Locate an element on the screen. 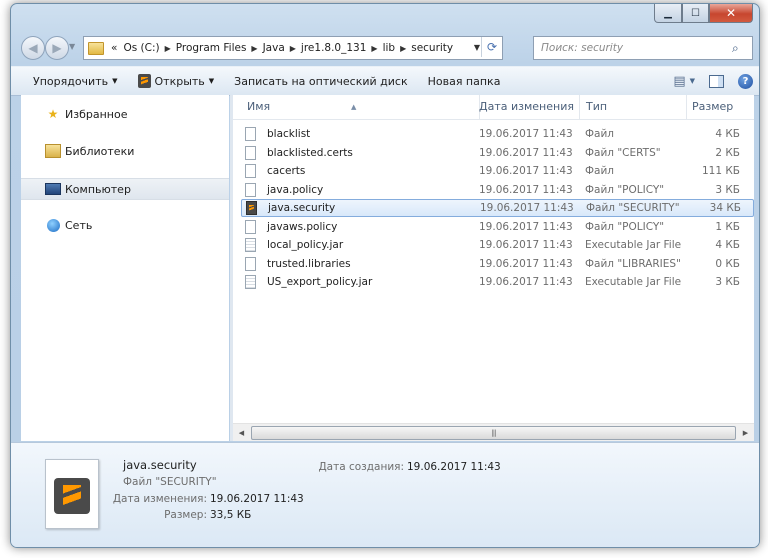  nav-item-computer: Компьютер is located at coordinates (125, 189).